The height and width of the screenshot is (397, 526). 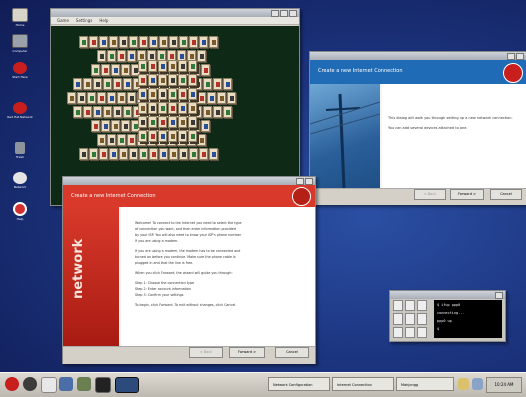 What do you see at coordinates (84, 384) in the screenshot?
I see `file-manager-icon` at bounding box center [84, 384].